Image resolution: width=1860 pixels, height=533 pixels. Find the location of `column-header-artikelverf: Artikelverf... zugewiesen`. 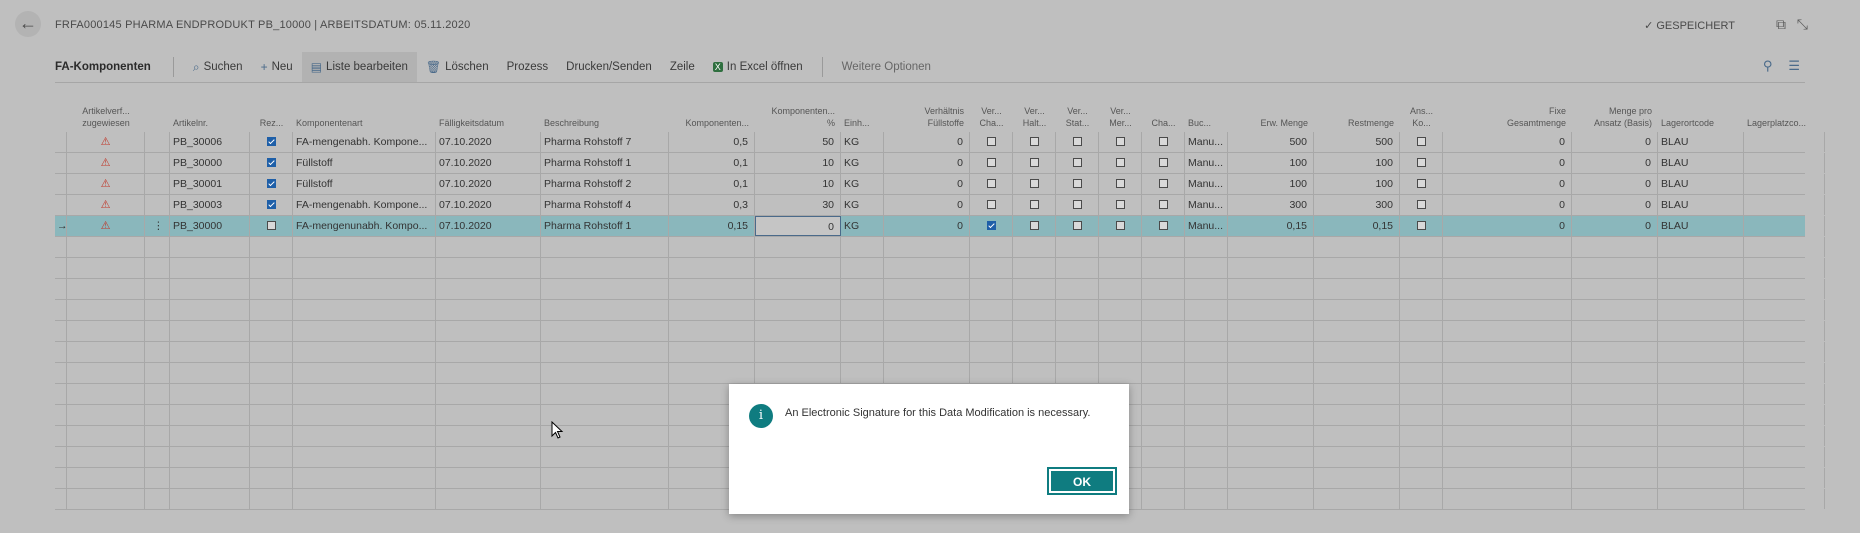

column-header-artikelverf: Artikelverf... zugewiesen is located at coordinates (106, 115).